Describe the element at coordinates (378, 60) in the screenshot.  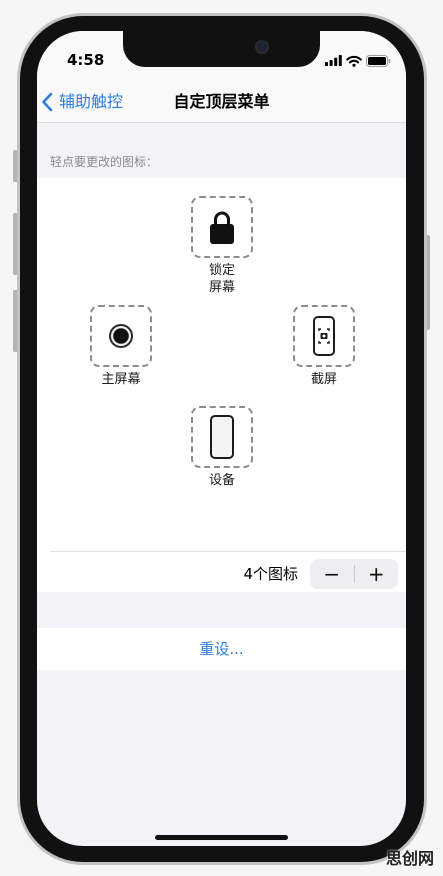
I see `battery-icon` at that location.